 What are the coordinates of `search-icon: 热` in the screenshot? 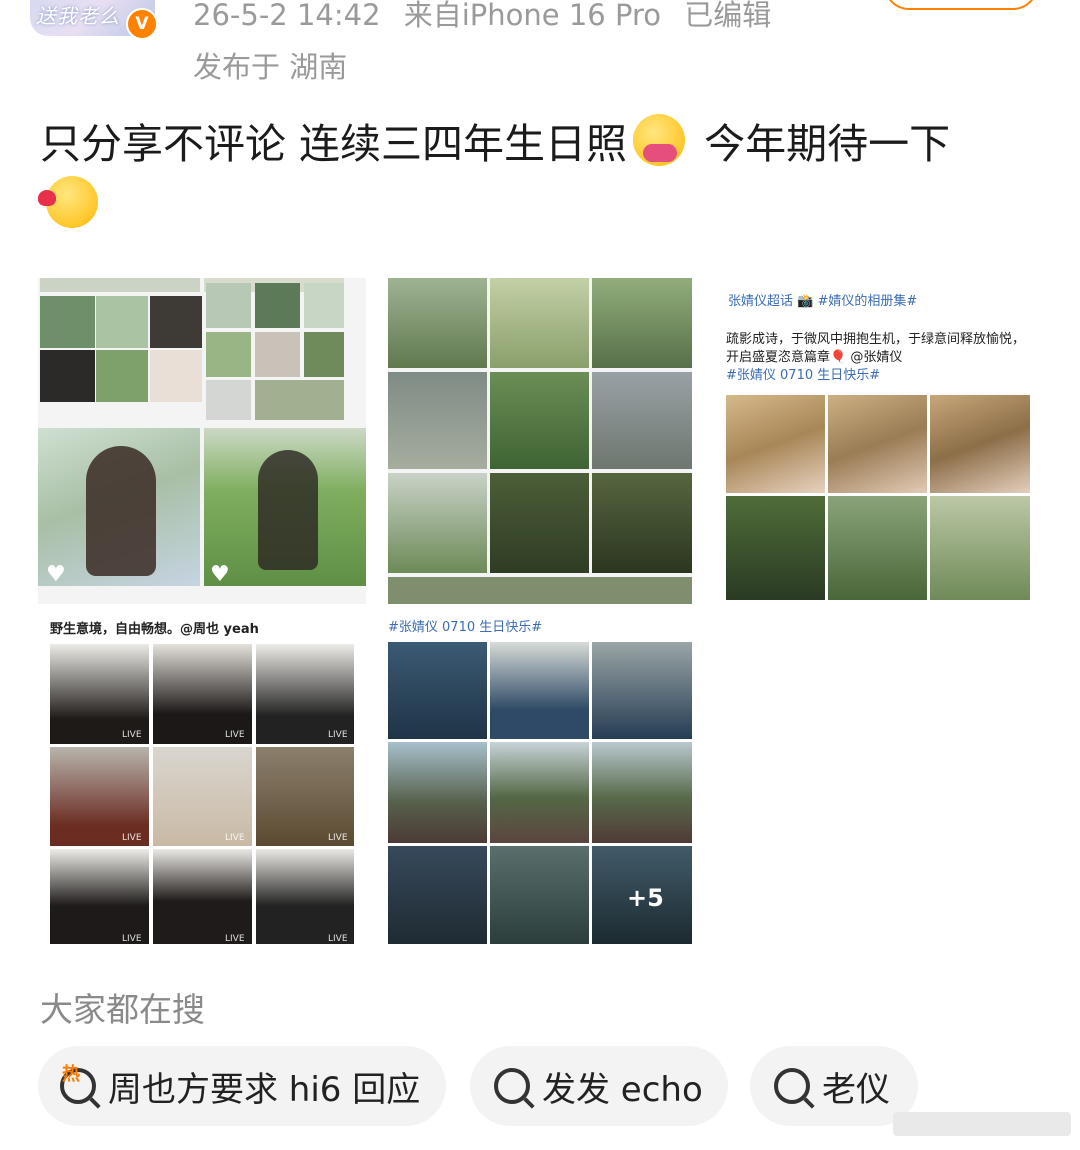 It's located at (78, 1084).